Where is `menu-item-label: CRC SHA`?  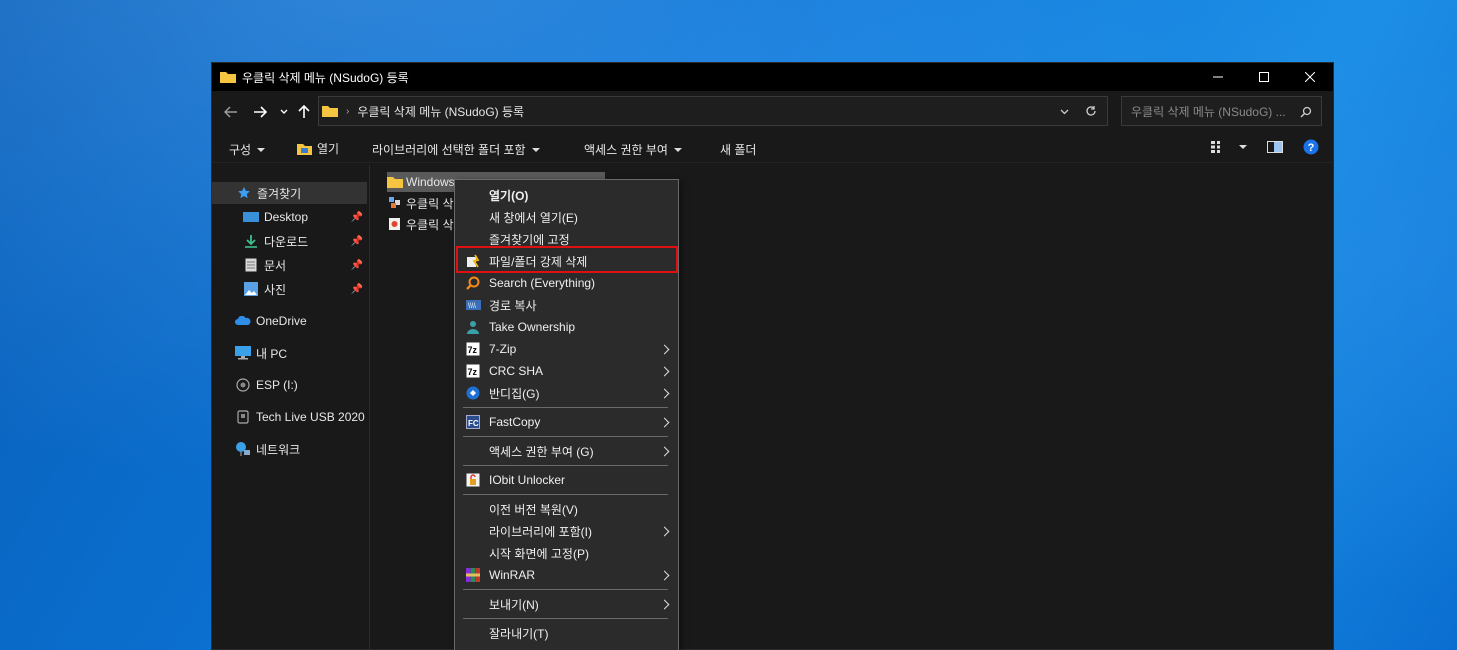
menu-item-label: CRC SHA is located at coordinates (516, 371).